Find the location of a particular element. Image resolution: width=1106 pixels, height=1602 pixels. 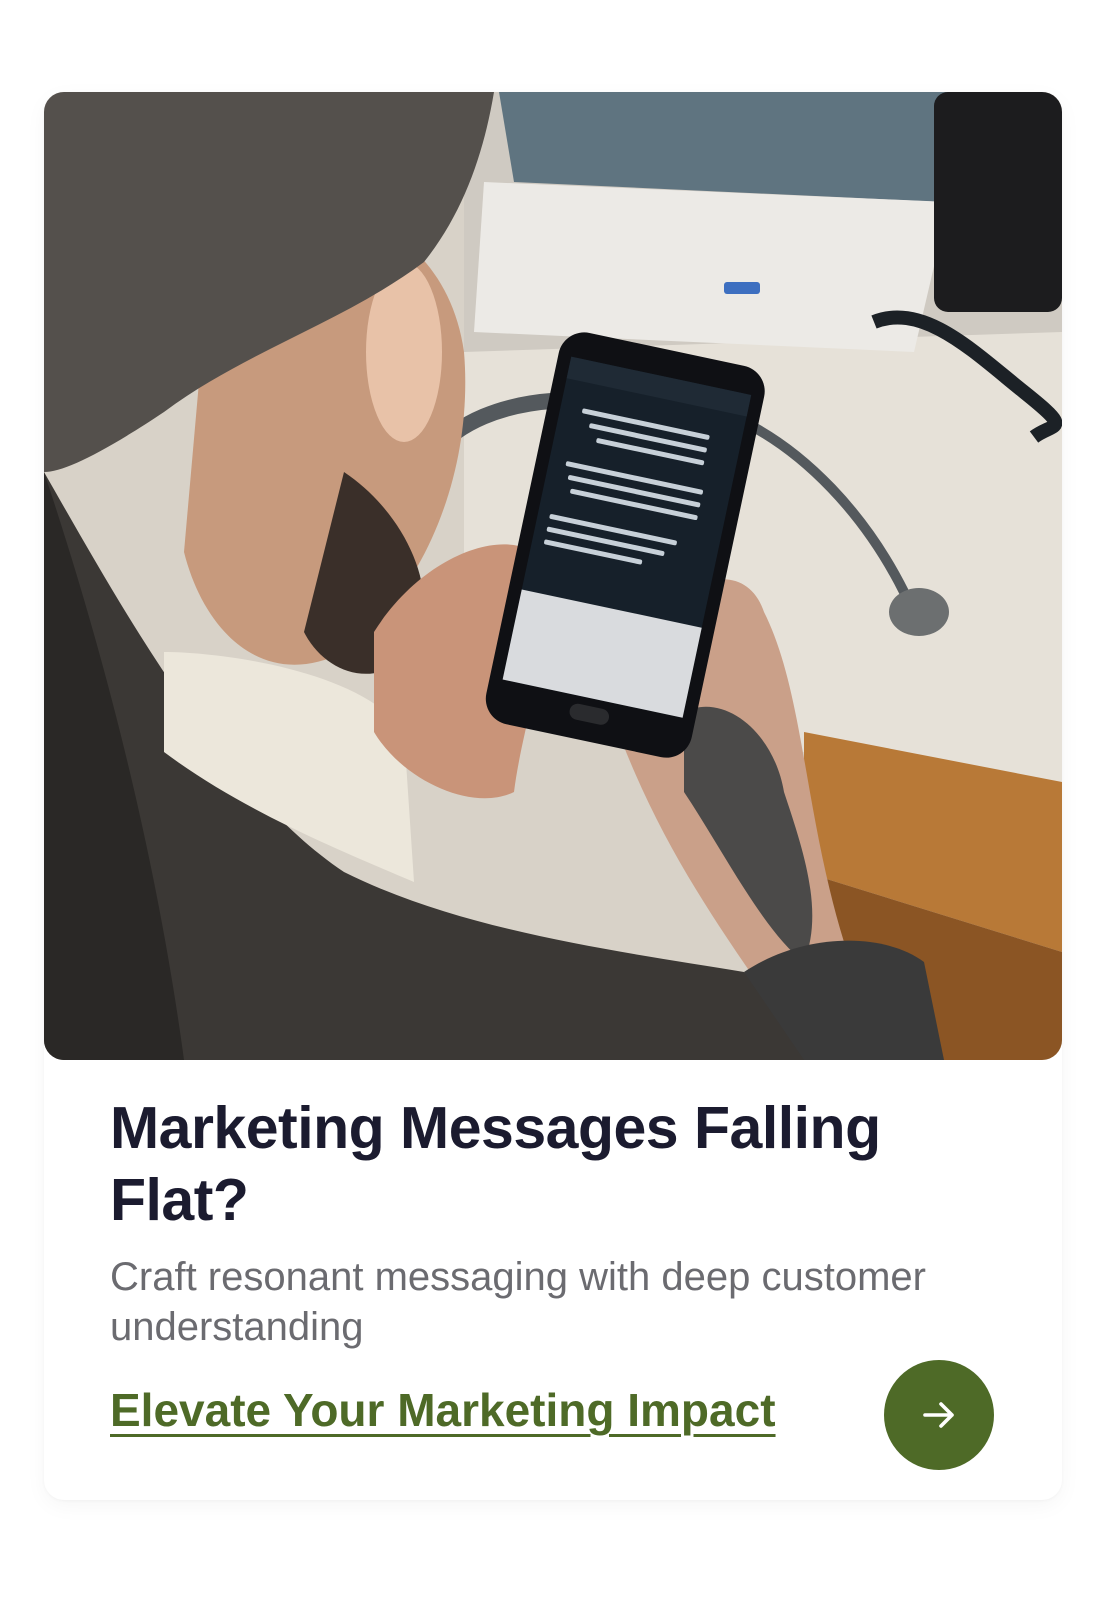

arrow-right-icon is located at coordinates (938, 1415).